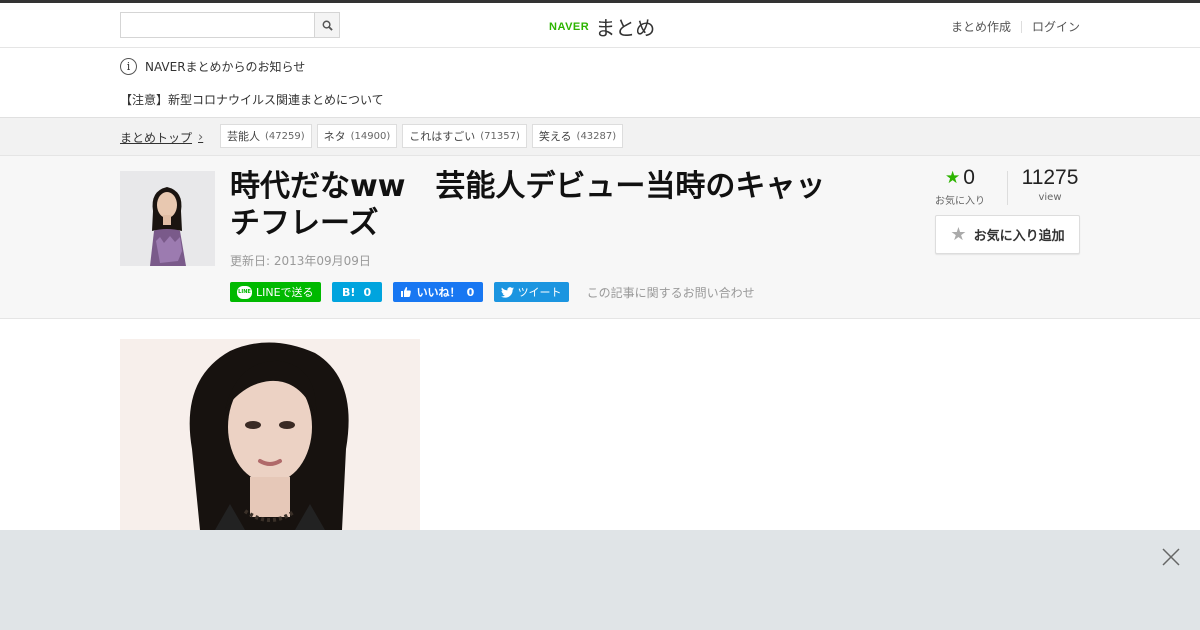 The image size is (1200, 630). Describe the element at coordinates (1171, 557) in the screenshot. I see `close-icon` at that location.